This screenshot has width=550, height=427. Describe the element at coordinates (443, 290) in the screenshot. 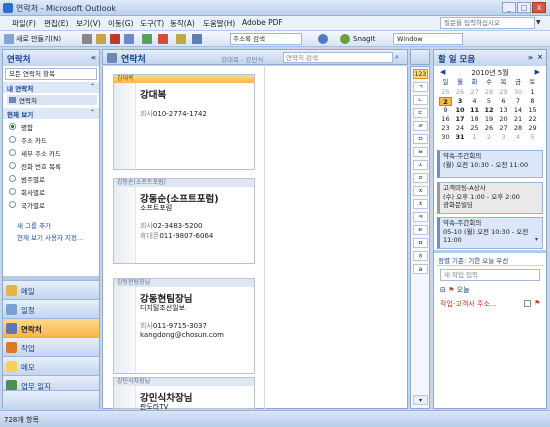

I see `collapse-icon: ⊟` at that location.